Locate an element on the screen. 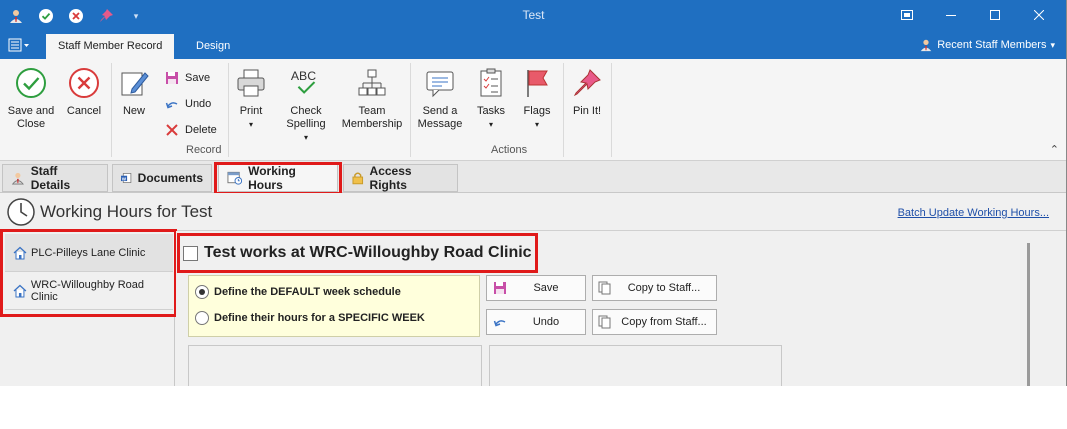 Image resolution: width=1067 pixels, height=429 pixels. check-spelling-button: ABC Check Spelling ▾ is located at coordinates (306, 104).